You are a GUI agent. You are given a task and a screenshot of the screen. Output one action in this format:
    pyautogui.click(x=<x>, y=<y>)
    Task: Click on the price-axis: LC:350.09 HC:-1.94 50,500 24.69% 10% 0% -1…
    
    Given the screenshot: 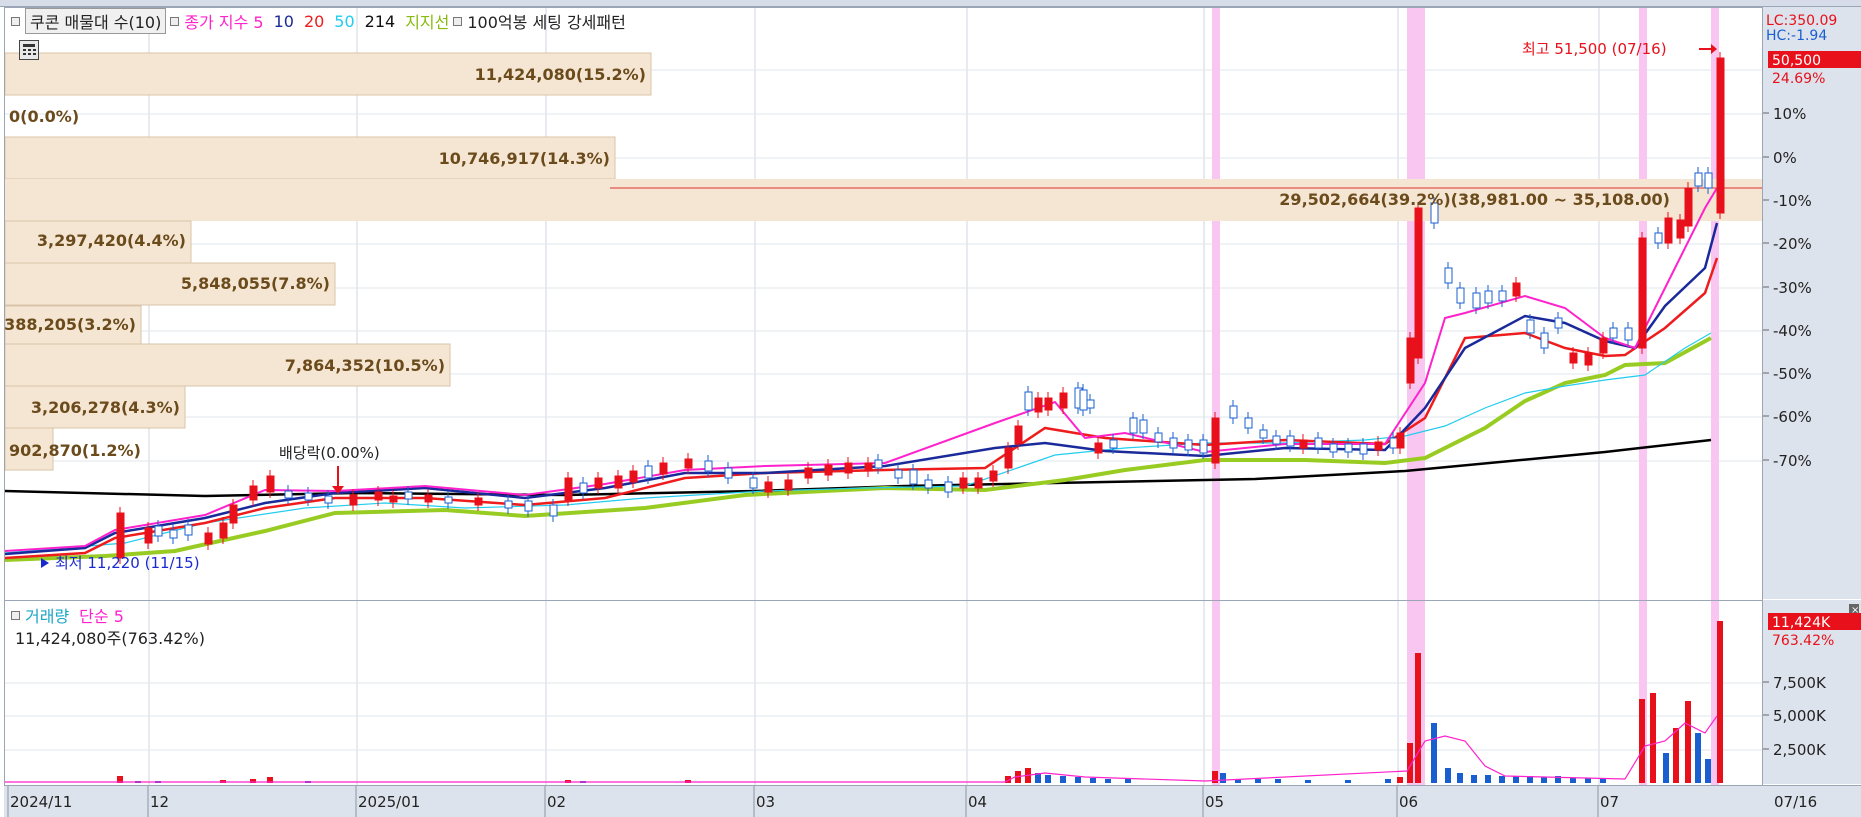 What is the action you would take?
    pyautogui.click(x=1811, y=303)
    